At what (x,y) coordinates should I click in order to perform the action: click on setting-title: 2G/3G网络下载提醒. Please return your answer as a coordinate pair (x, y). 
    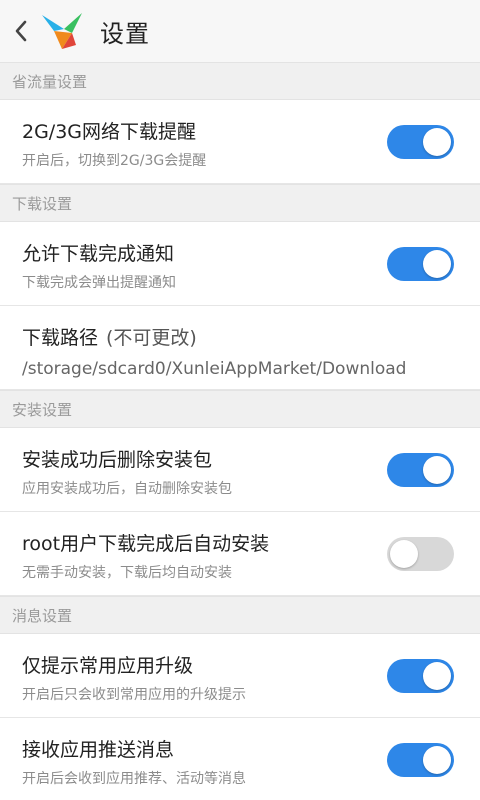
    Looking at the image, I should click on (109, 132).